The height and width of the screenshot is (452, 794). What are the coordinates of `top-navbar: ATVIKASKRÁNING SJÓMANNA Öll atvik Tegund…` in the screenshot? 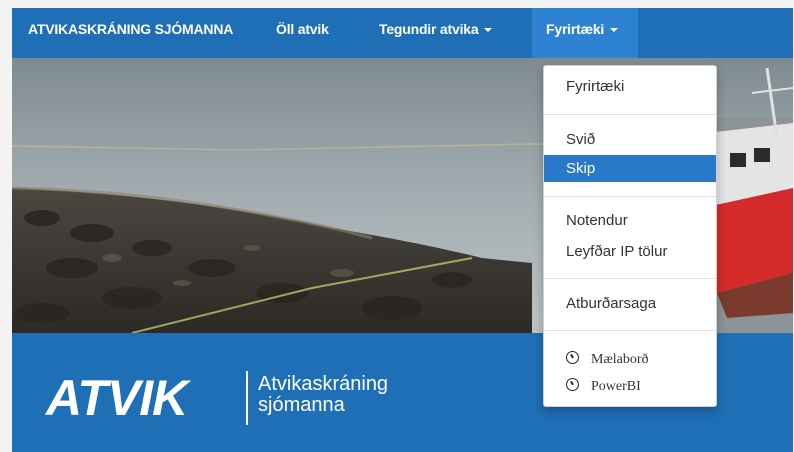 It's located at (402, 33).